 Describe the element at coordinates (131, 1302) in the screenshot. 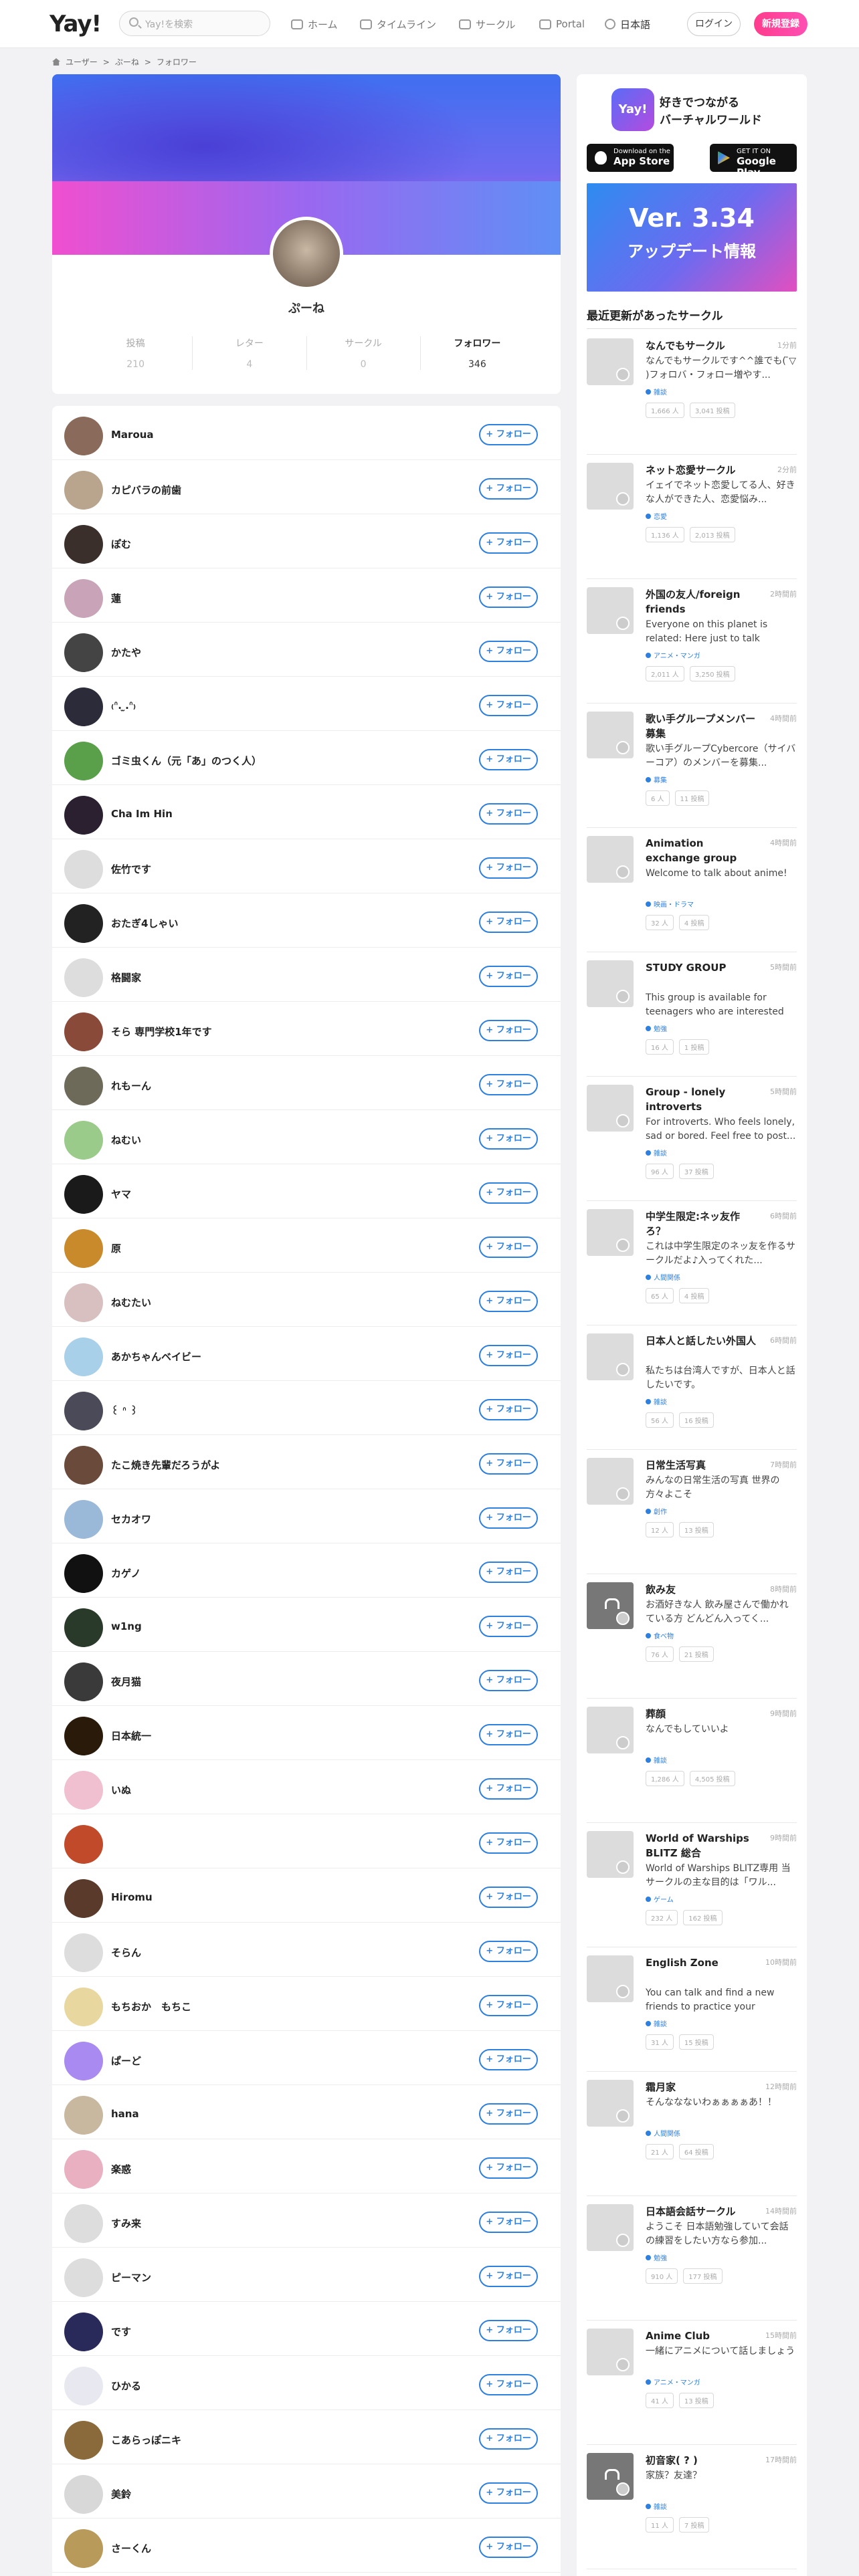

I see `follower-name: ねむたい` at that location.